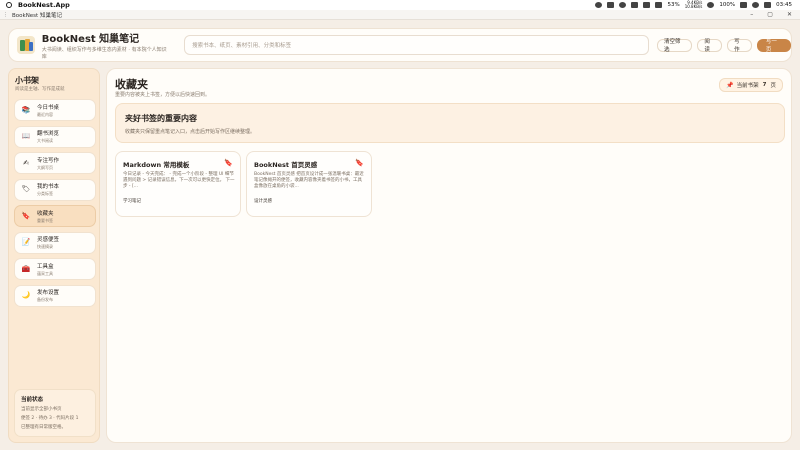 The height and width of the screenshot is (450, 800). I want to click on sidebar-item: 🏷 我的书本 分类标签, so click(55, 189).